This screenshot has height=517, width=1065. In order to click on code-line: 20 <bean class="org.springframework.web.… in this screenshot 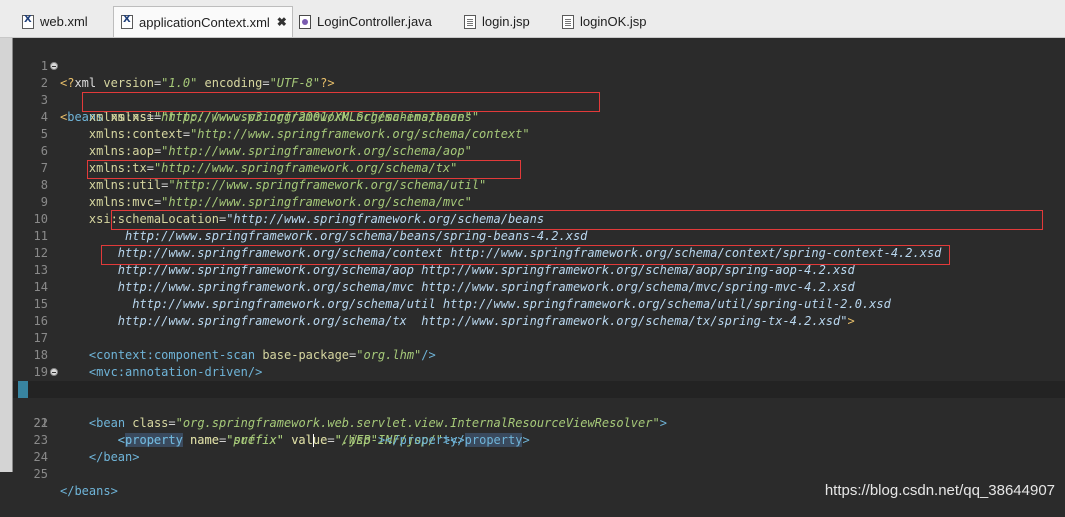, I will do `click(539, 397)`.